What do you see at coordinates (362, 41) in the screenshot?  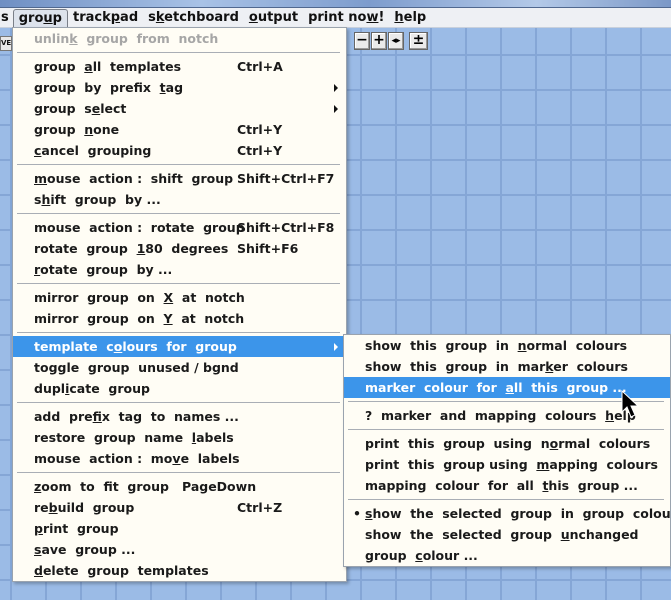 I see `zoom-out-button: −` at bounding box center [362, 41].